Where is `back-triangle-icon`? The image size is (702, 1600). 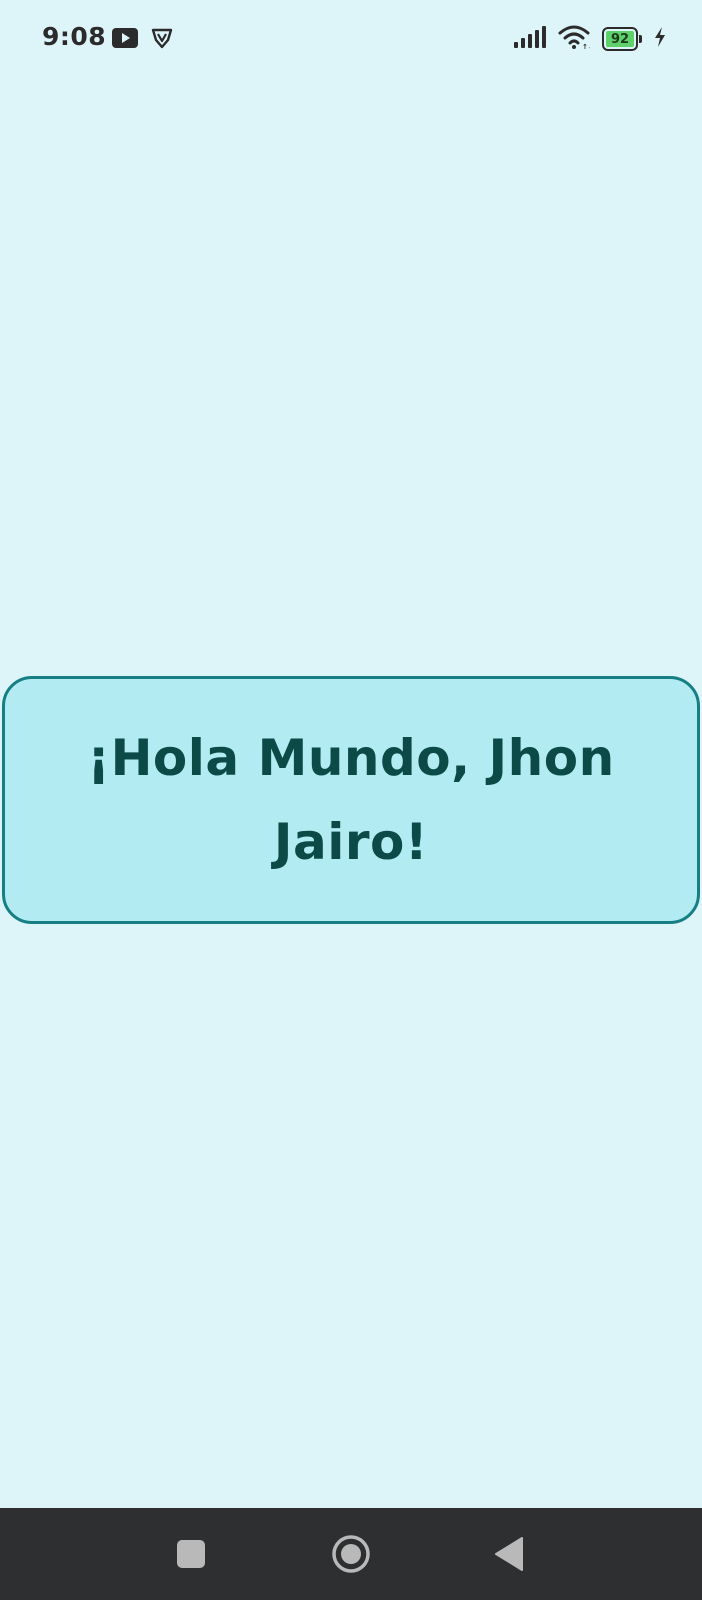 back-triangle-icon is located at coordinates (509, 1554).